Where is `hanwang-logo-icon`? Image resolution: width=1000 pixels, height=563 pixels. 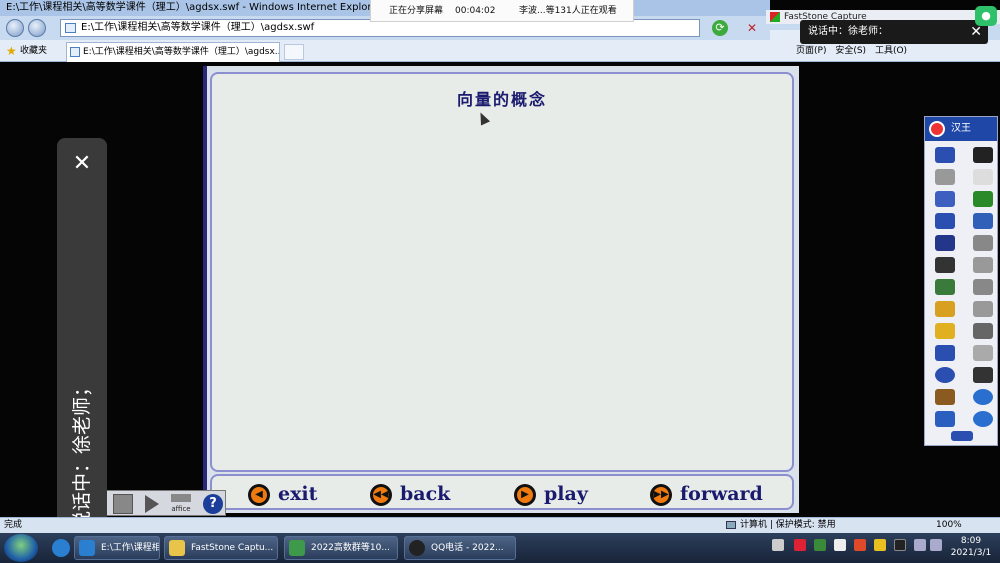 hanwang-logo-icon is located at coordinates (937, 129).